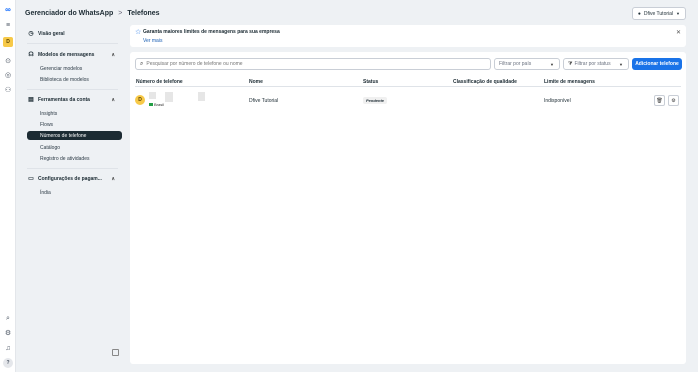 This screenshot has width=698, height=372. Describe the element at coordinates (143, 13) in the screenshot. I see `page-title: Telefones` at that location.